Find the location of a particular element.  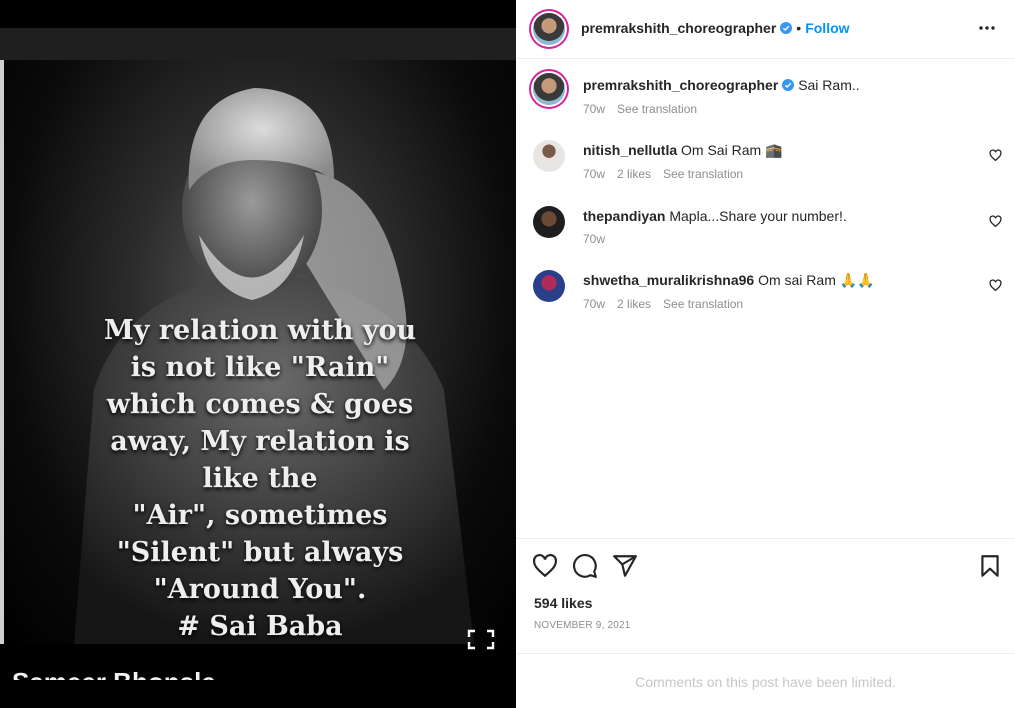

save-bookmark-icon is located at coordinates (990, 566).